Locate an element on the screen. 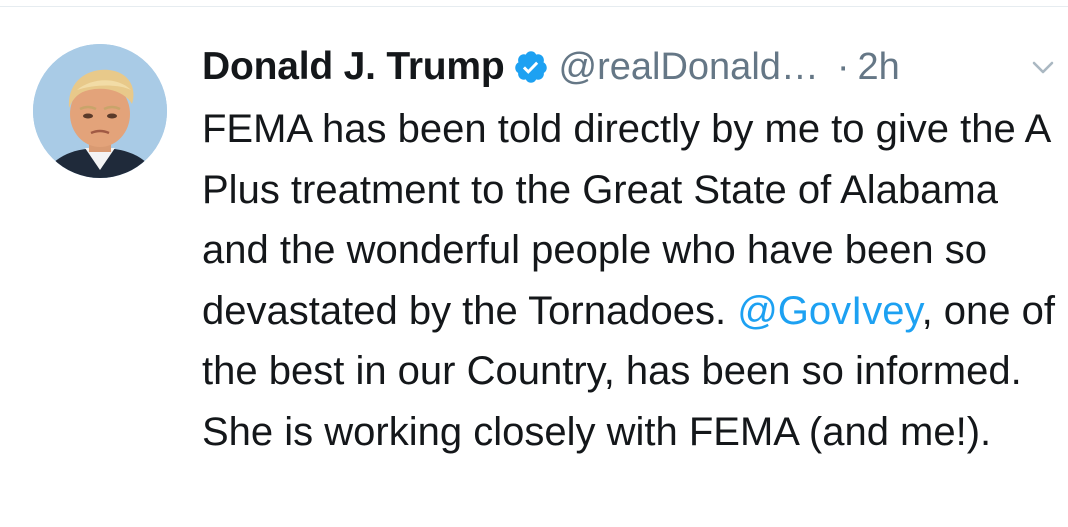 Image resolution: width=1068 pixels, height=527 pixels. chevron-down-icon is located at coordinates (1043, 68).